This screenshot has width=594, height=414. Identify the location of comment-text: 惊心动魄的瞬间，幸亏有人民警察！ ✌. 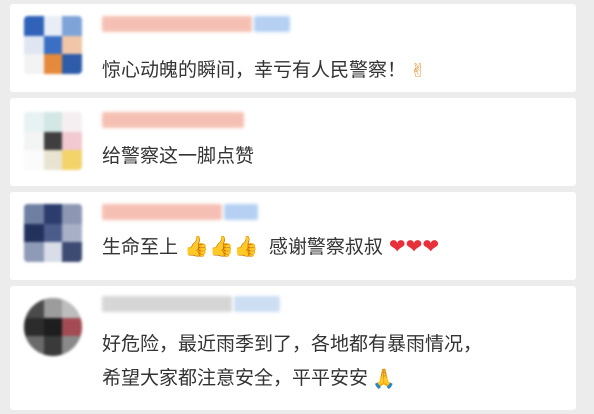
(264, 70).